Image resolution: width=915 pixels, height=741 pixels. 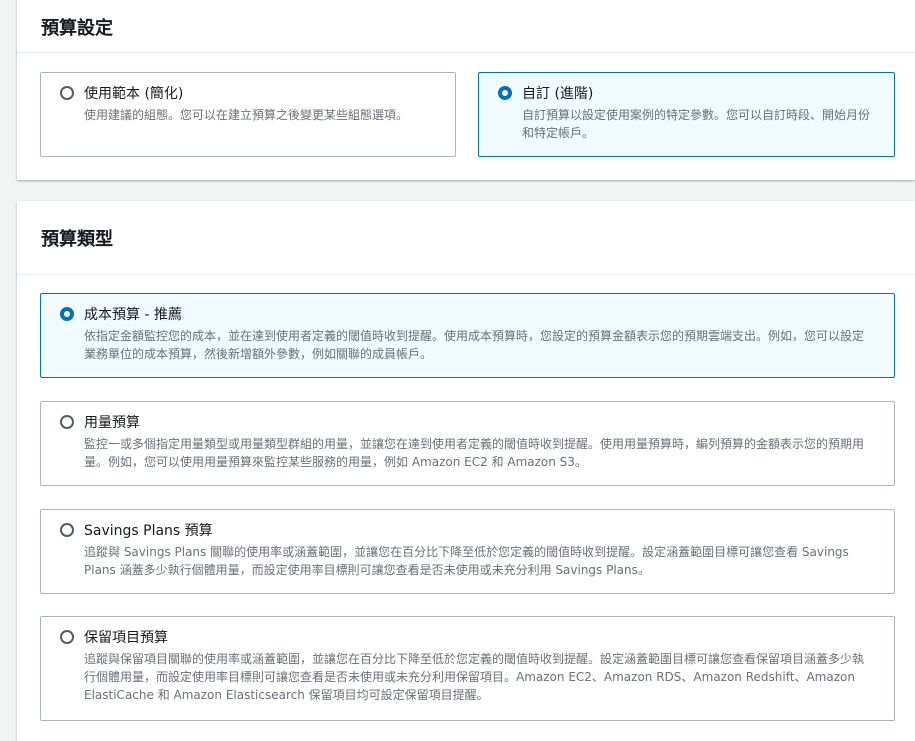 I want to click on usage-budget-label: 用量預算, so click(x=112, y=423).